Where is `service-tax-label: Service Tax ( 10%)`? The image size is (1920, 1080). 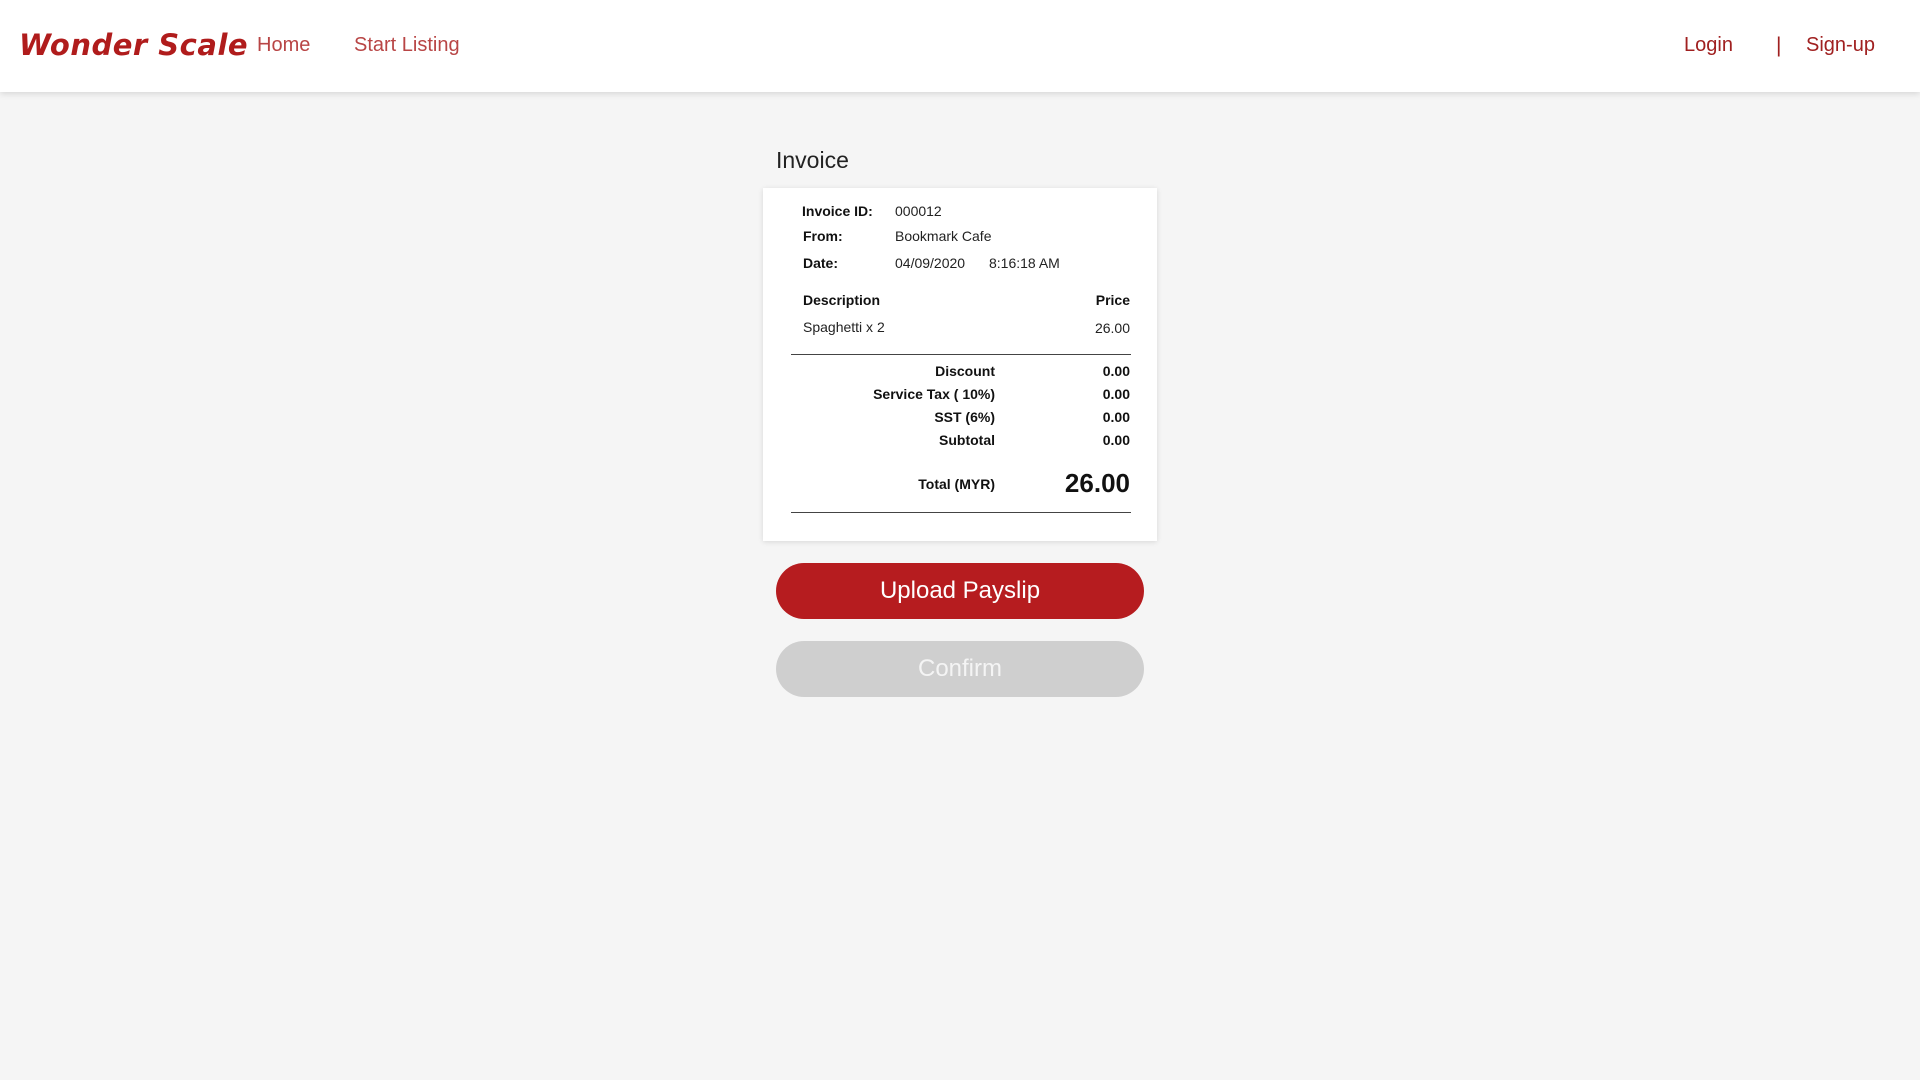
service-tax-label: Service Tax ( 10%) is located at coordinates (934, 394).